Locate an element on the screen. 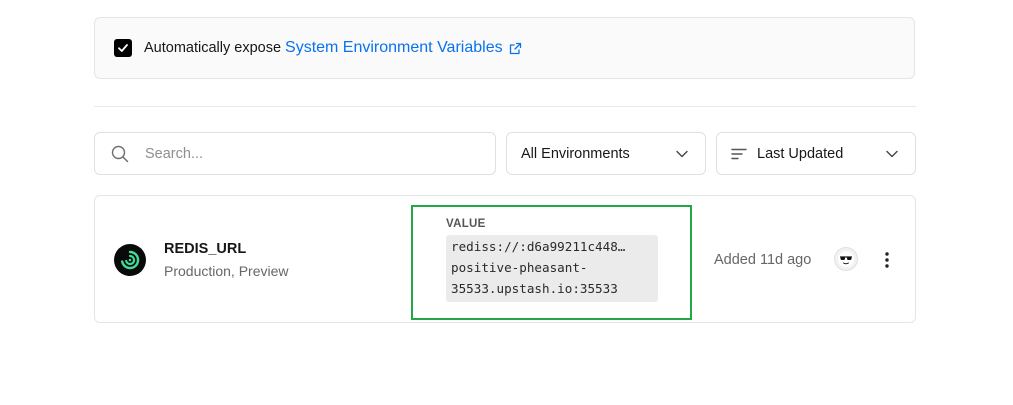 The height and width of the screenshot is (405, 1013). expose-label: Automatically expose is located at coordinates (213, 48).